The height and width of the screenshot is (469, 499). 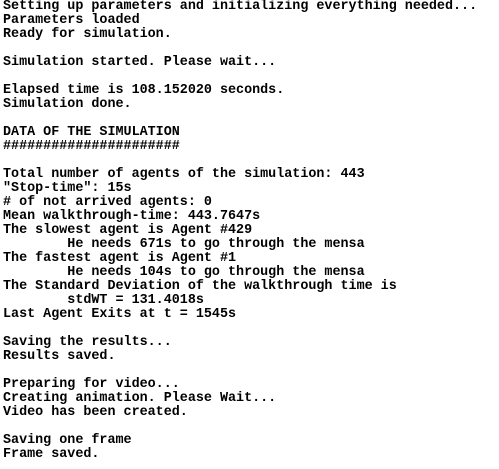 I want to click on console-line: Results saved., so click(x=59, y=356).